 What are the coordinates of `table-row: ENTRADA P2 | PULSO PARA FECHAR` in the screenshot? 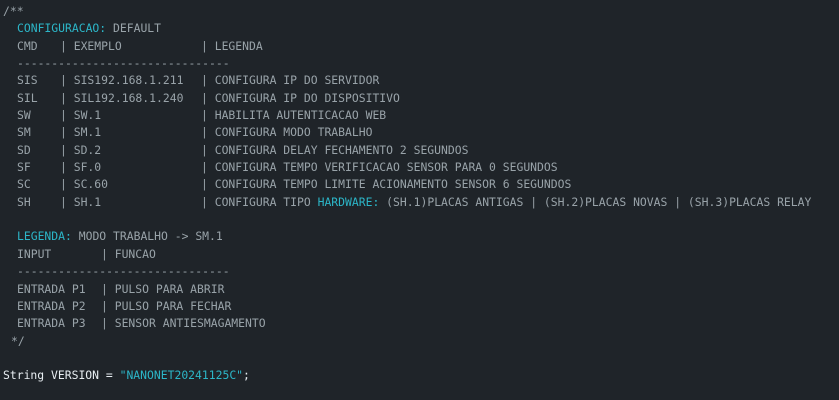 It's located at (419, 306).